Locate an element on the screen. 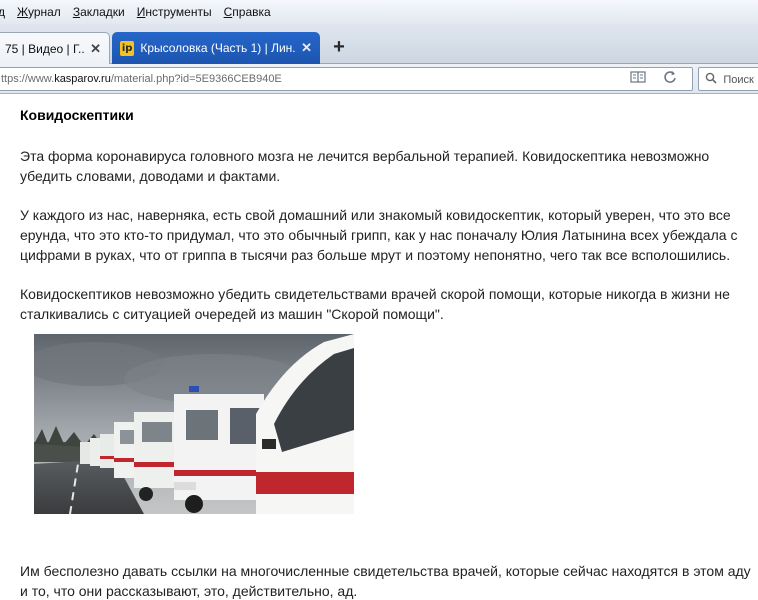 Image resolution: width=758 pixels, height=600 pixels. search-input: Поиск is located at coordinates (728, 79).